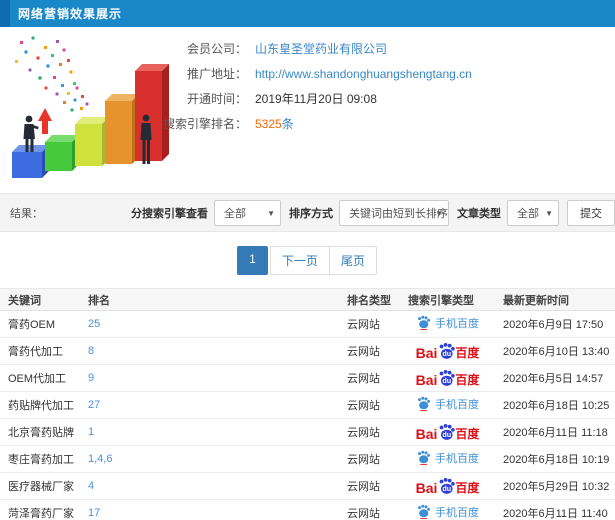  I want to click on updated-cell: 2020年5月29日 10:32, so click(555, 486).